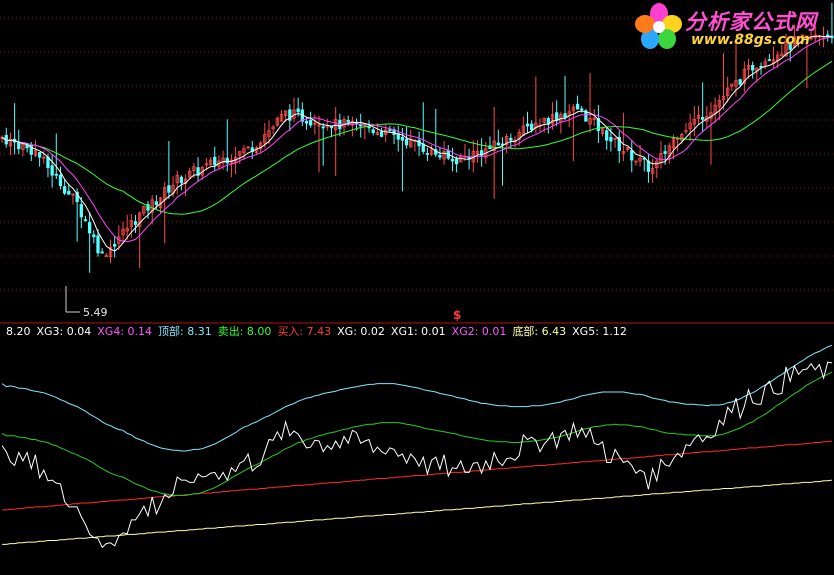  I want to click on watermark-logo: 分析家公式网 www.88gs.com, so click(733, 28).